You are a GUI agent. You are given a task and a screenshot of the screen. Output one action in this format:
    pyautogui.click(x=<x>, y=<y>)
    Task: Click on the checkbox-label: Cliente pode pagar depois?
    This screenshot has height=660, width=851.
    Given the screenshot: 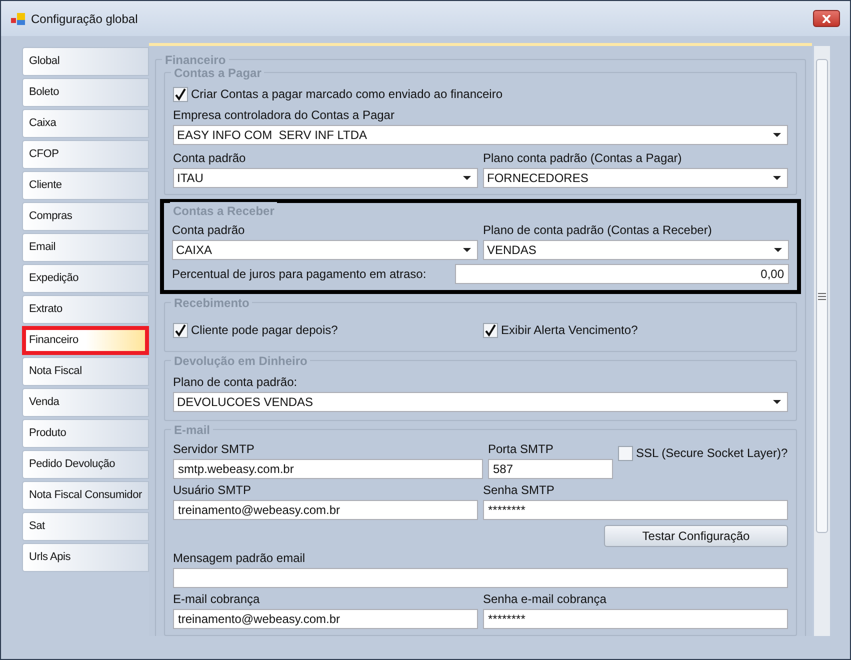 What is the action you would take?
    pyautogui.click(x=264, y=330)
    